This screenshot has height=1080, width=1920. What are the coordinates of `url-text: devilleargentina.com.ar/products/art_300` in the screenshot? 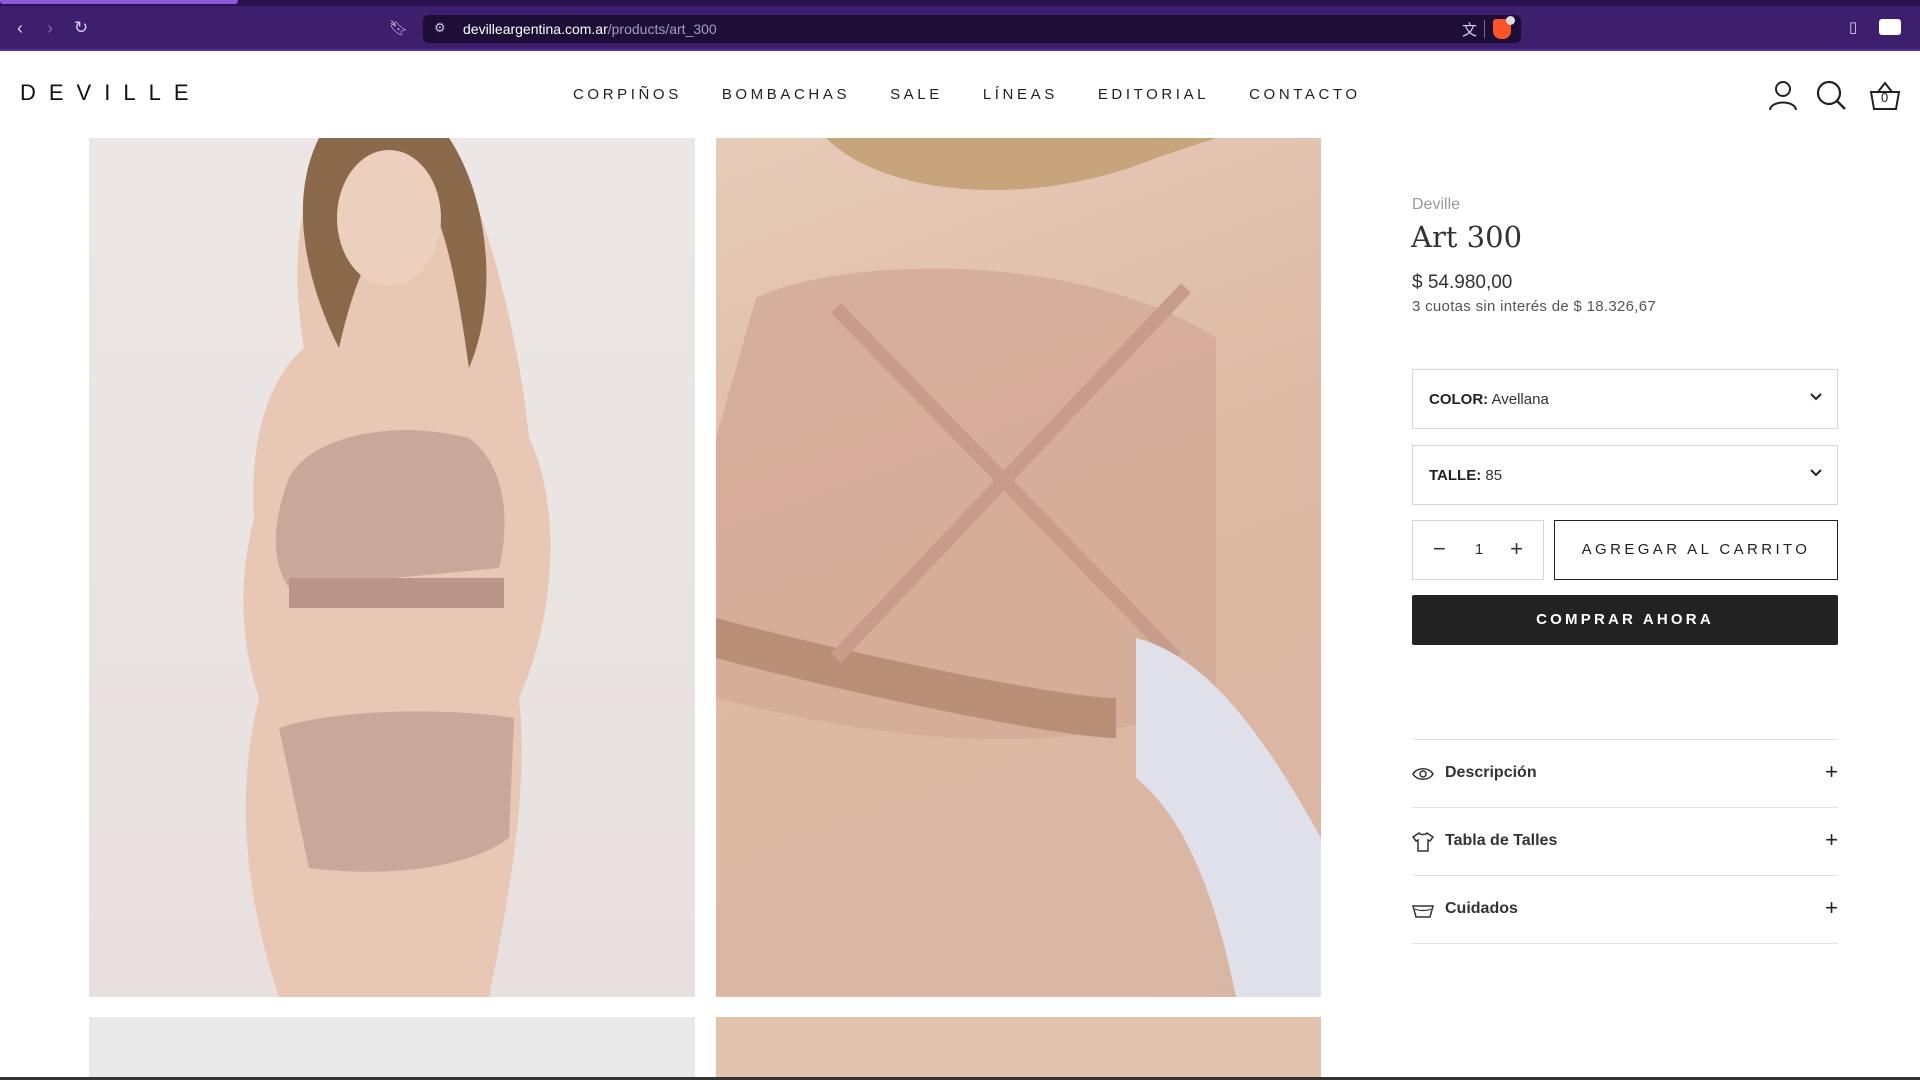 It's located at (590, 29).